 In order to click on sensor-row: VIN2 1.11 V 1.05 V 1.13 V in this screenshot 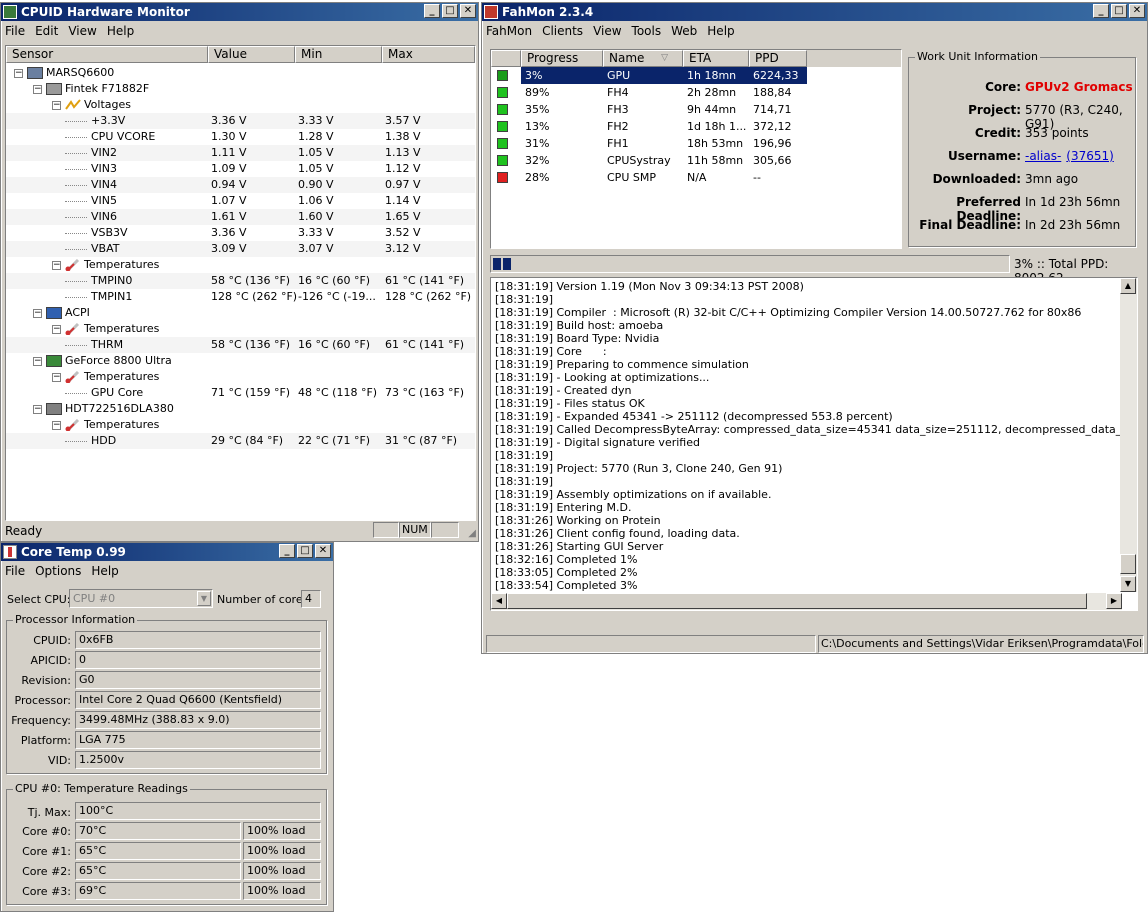, I will do `click(240, 153)`.